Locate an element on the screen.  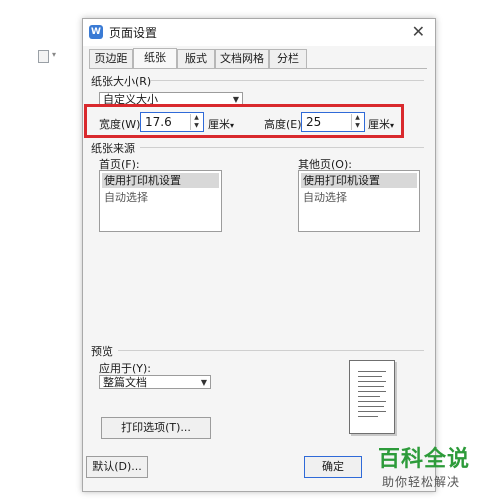
watermark-subtitle: 助你轻松解决 is located at coordinates (421, 482).